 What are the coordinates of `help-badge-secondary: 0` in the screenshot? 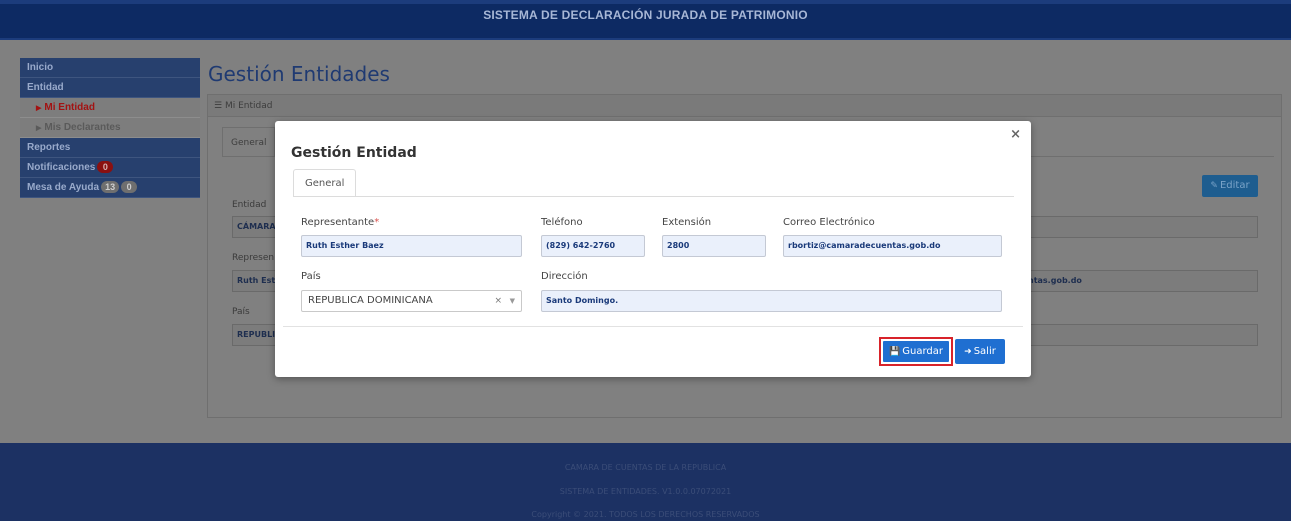 It's located at (129, 187).